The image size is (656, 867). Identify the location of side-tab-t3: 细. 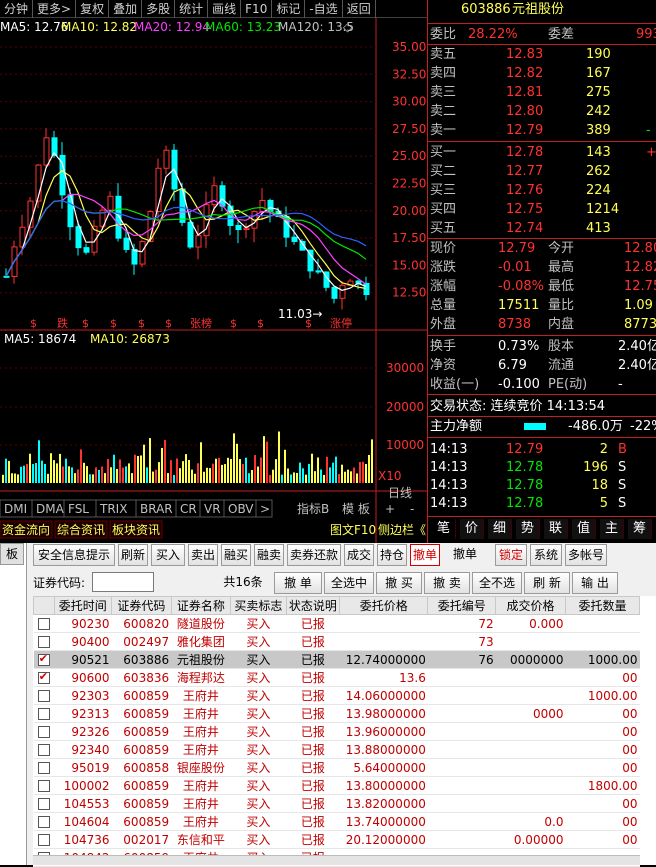
(500, 529).